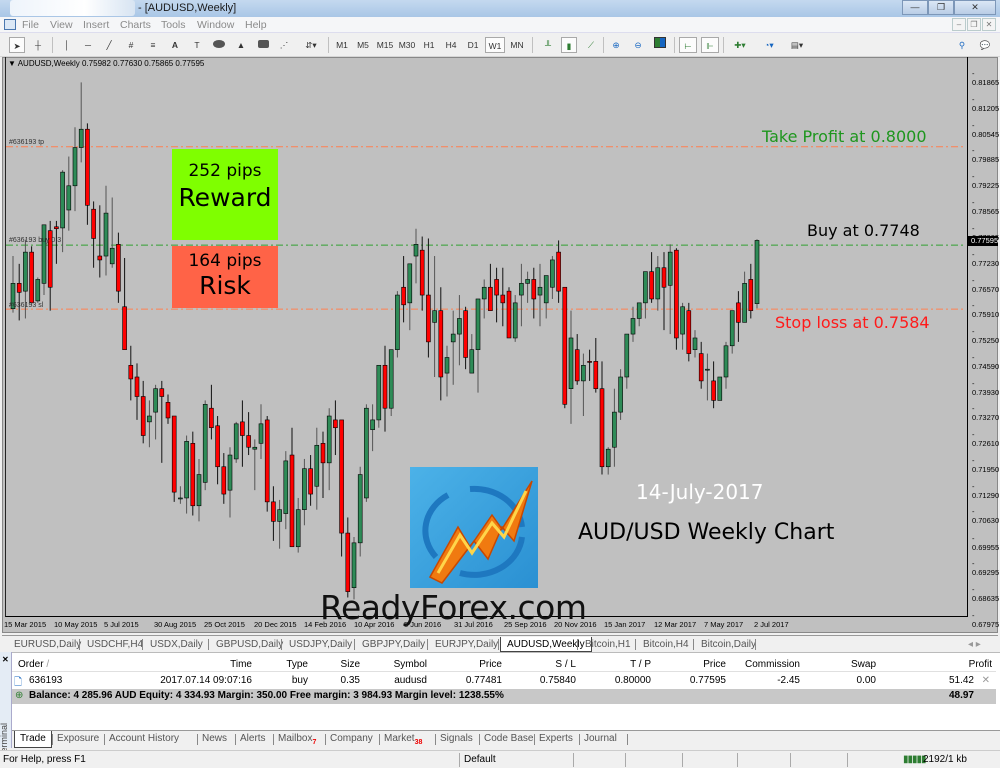 This screenshot has height=768, width=1000. What do you see at coordinates (253, 739) in the screenshot?
I see `terminal-tab-alerts: Alerts` at bounding box center [253, 739].